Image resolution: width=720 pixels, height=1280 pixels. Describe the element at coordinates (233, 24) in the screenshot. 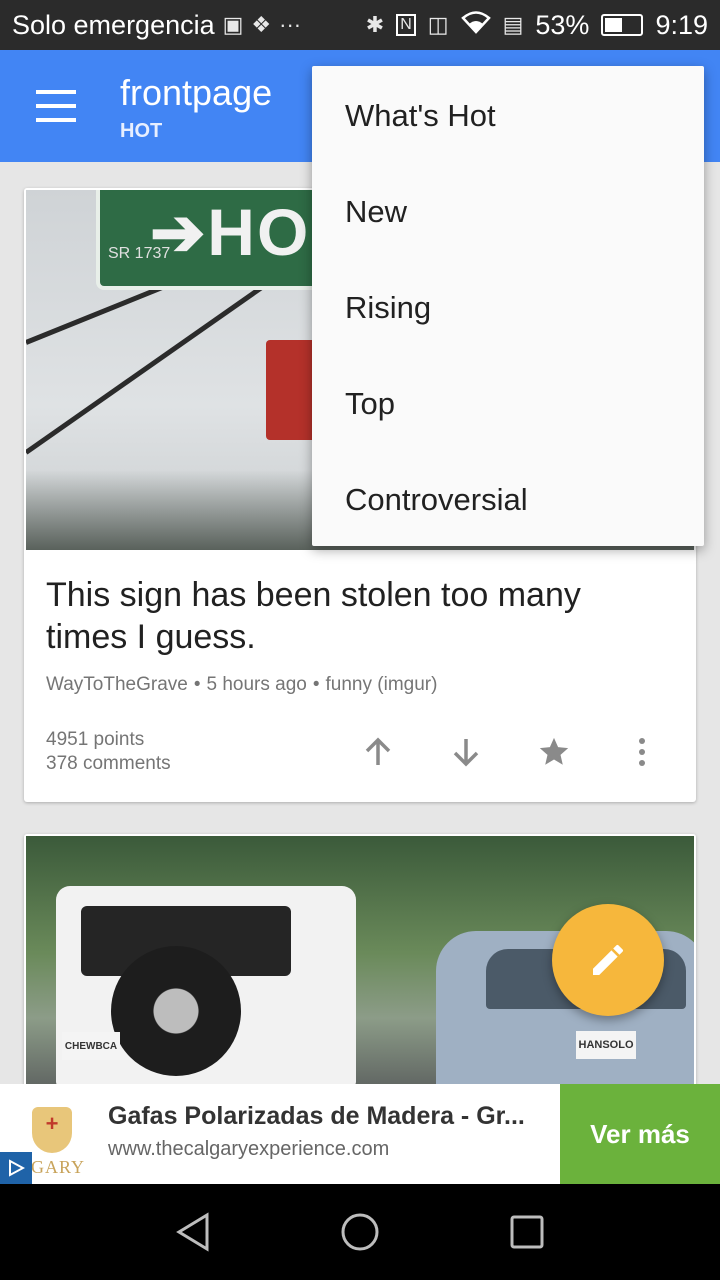

I see `notification-app-icon: ▣` at that location.